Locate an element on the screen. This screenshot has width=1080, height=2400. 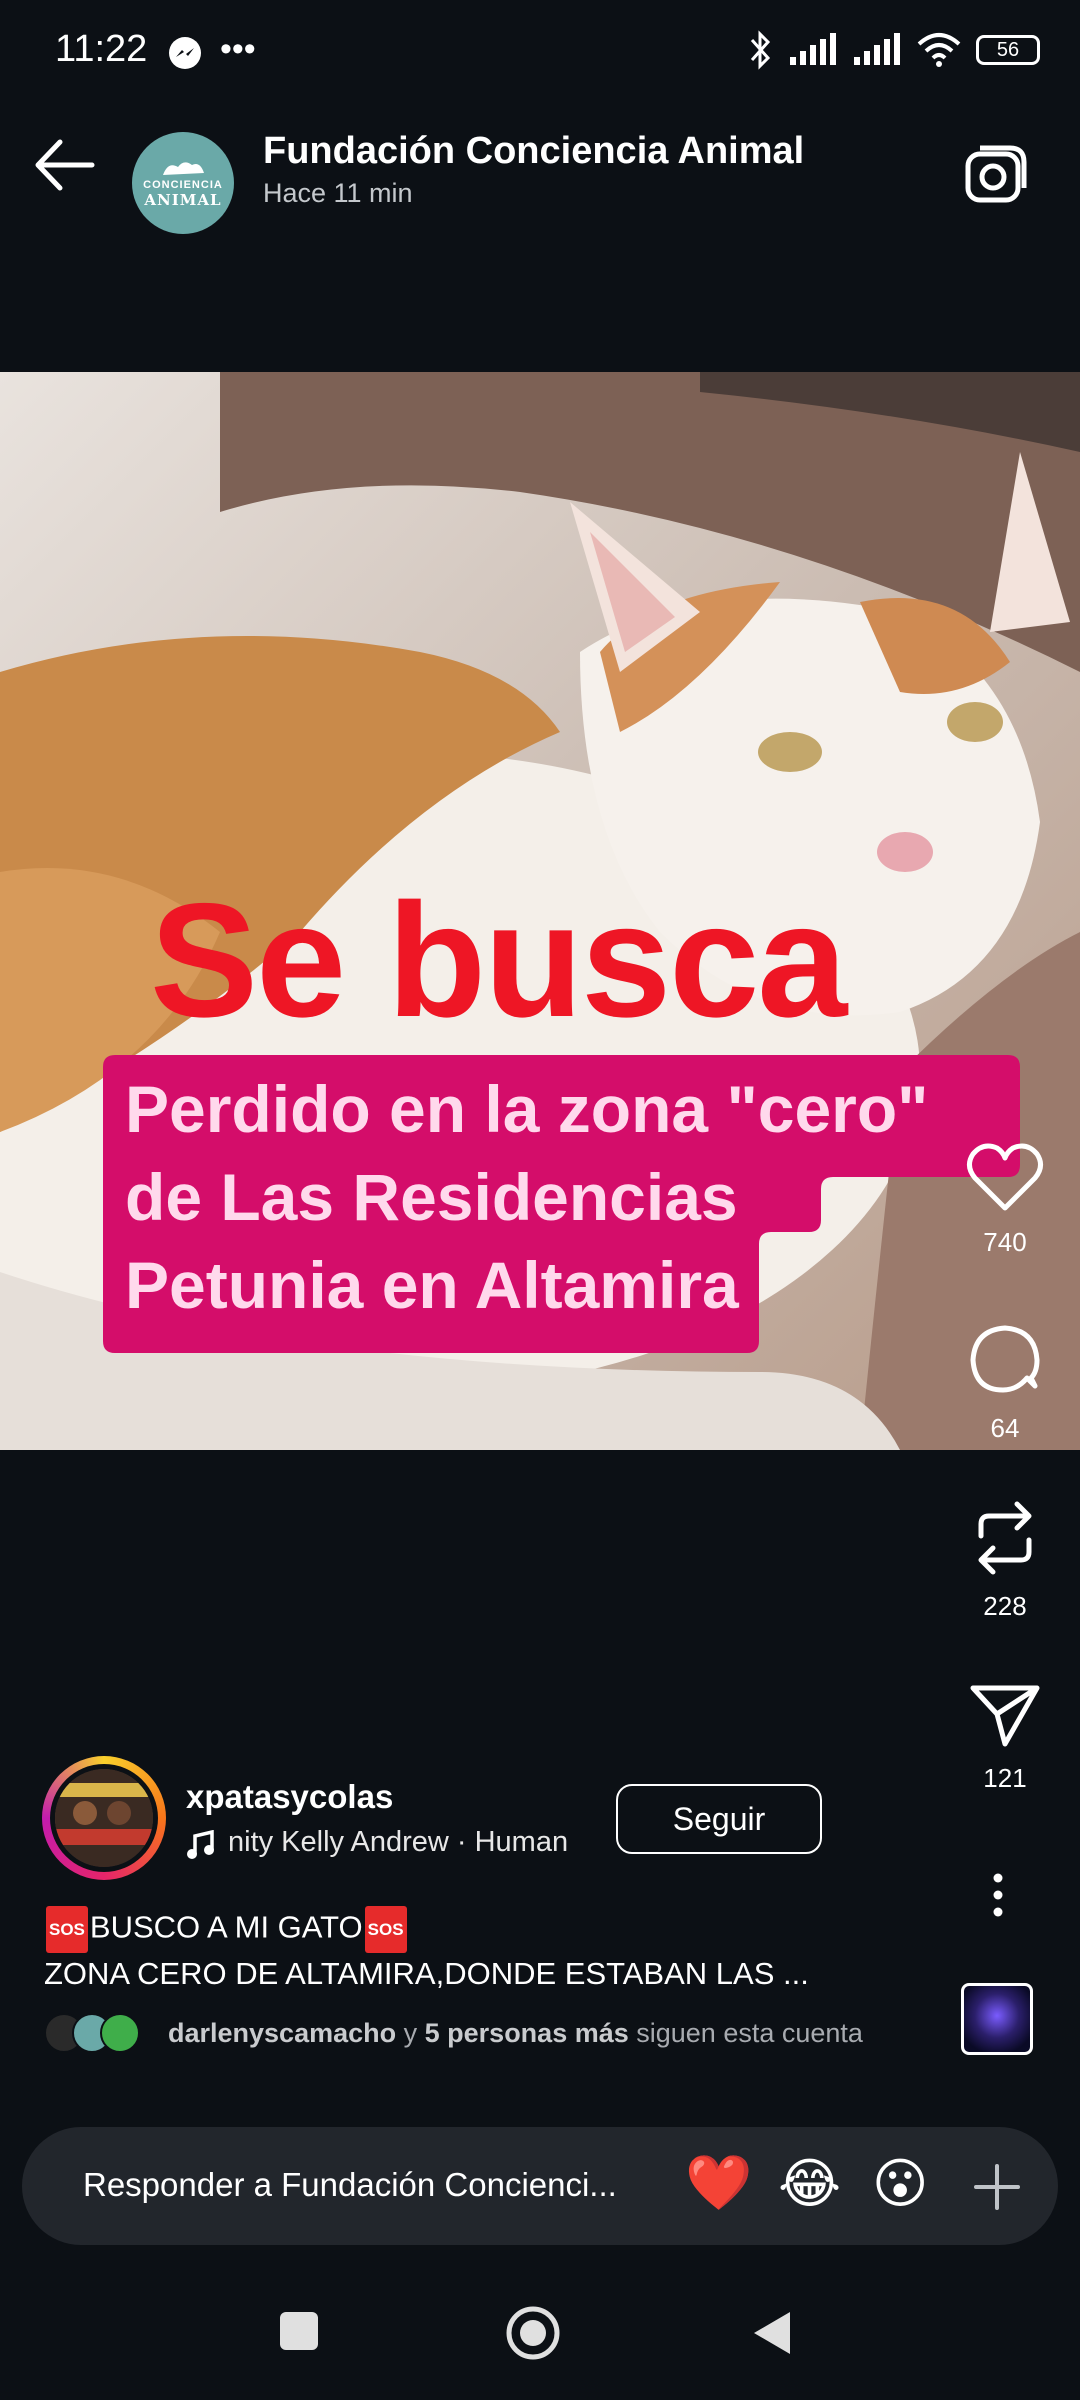
story-subtext-line-1: Perdido en la zona "cero" is located at coordinates (527, 1109).